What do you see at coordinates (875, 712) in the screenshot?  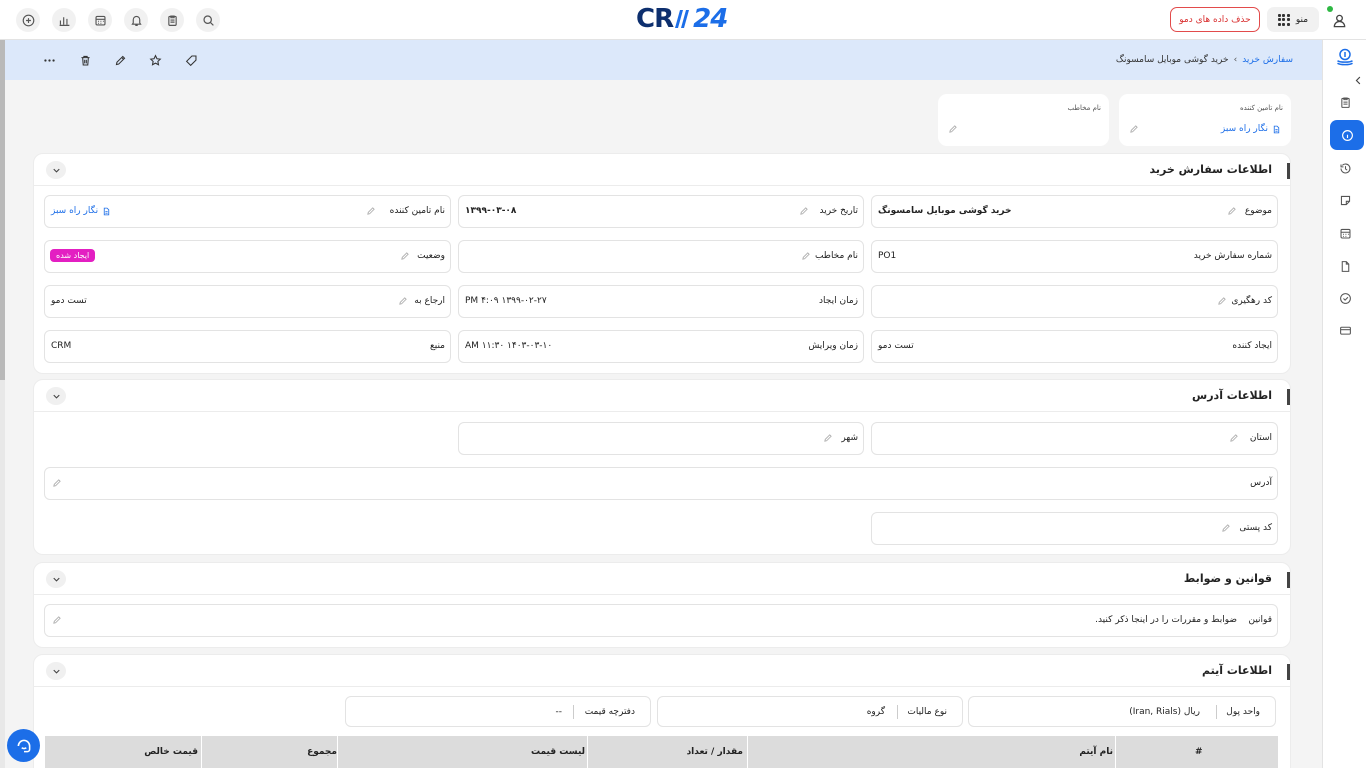 I see `select-value: گروه` at bounding box center [875, 712].